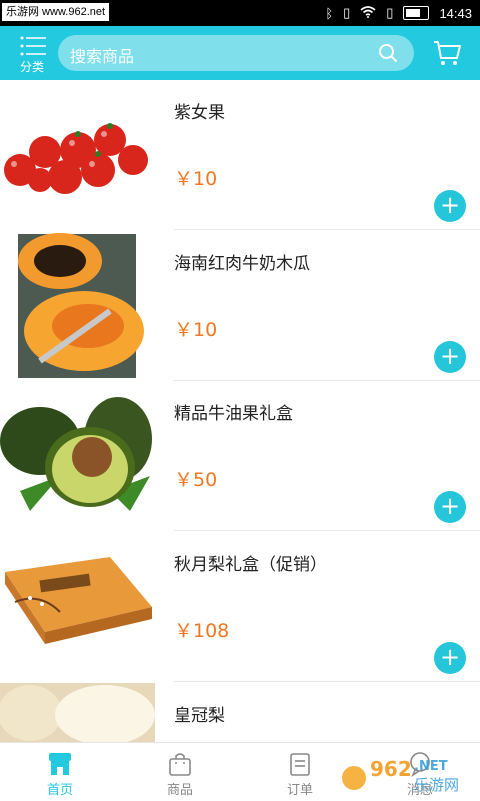  Describe the element at coordinates (77, 607) in the screenshot. I see `product-image-pear-gift-box` at that location.